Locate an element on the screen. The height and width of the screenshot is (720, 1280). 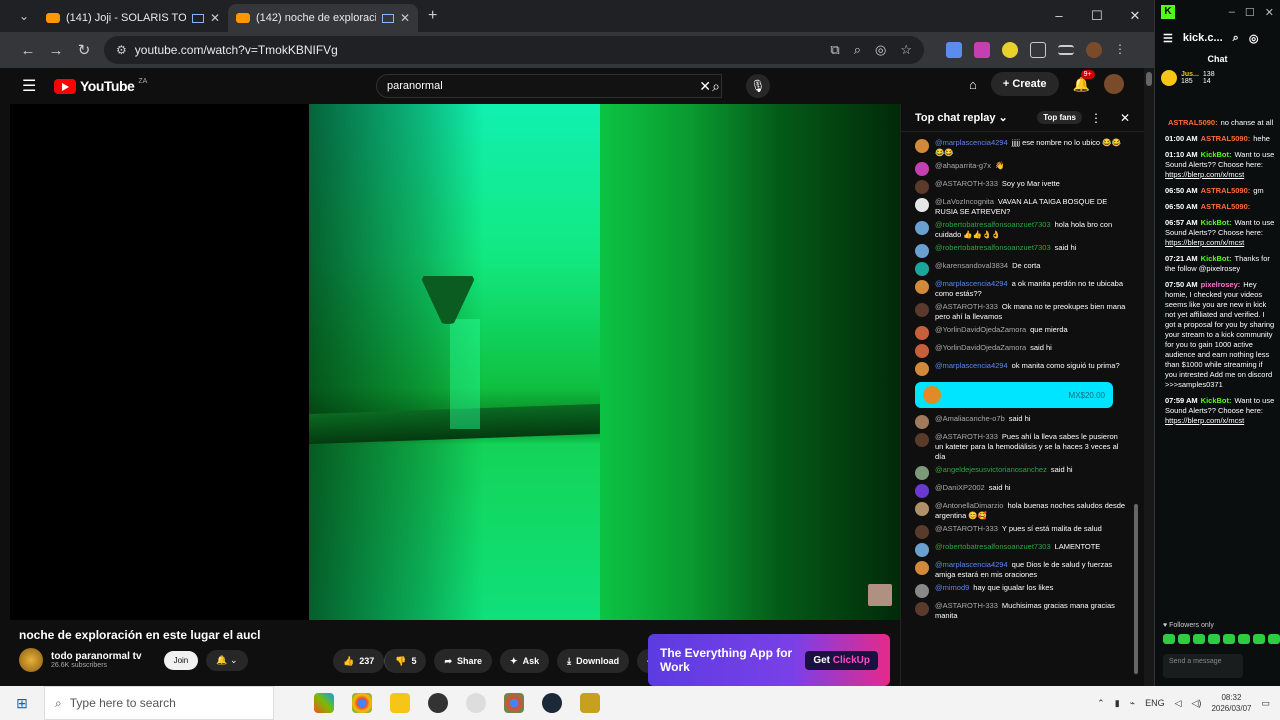
hamburger-menu-icon: ☰ is located at coordinates (33, 86).